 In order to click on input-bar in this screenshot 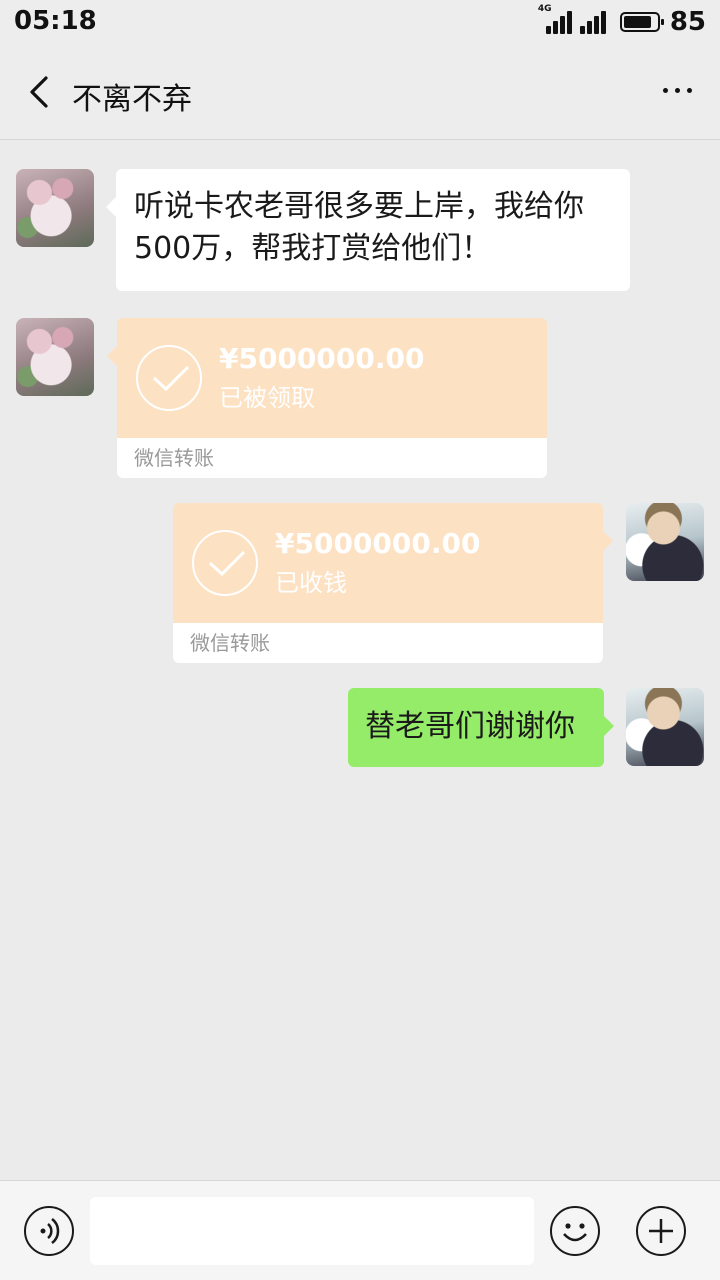, I will do `click(360, 1230)`.